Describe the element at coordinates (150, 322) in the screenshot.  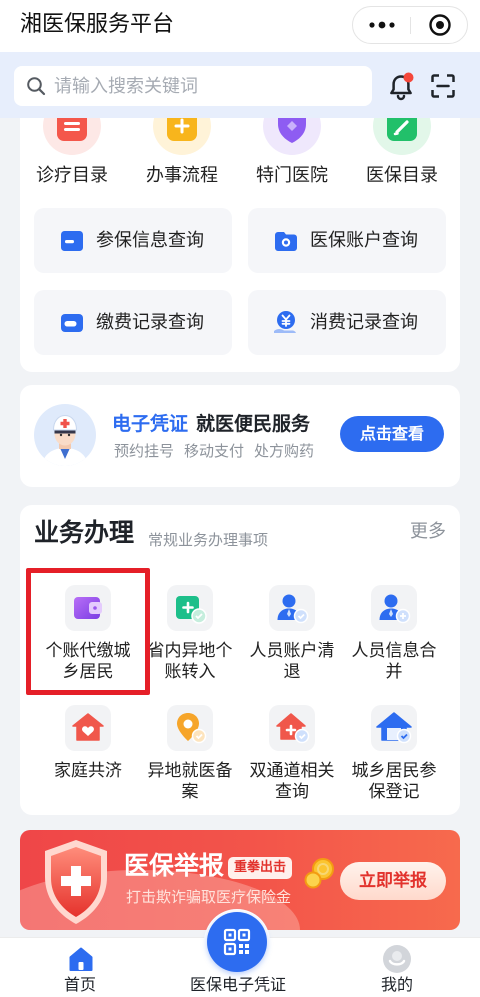
I see `query-button-label: 缴费记录查询` at that location.